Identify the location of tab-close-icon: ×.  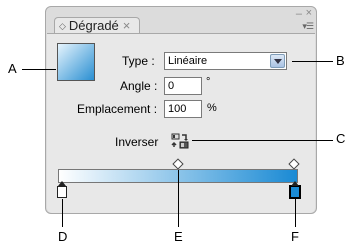
(127, 25).